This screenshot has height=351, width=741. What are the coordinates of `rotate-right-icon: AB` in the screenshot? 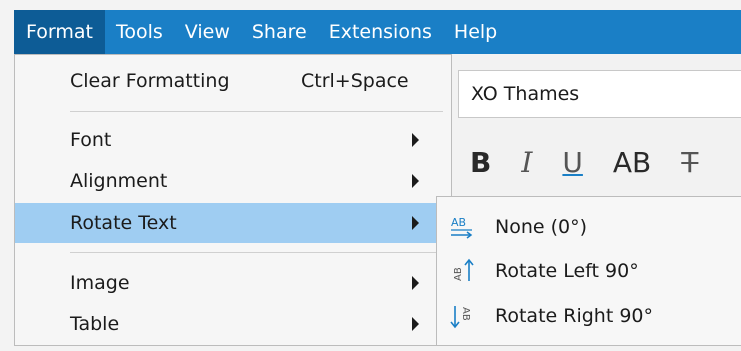 It's located at (460, 317).